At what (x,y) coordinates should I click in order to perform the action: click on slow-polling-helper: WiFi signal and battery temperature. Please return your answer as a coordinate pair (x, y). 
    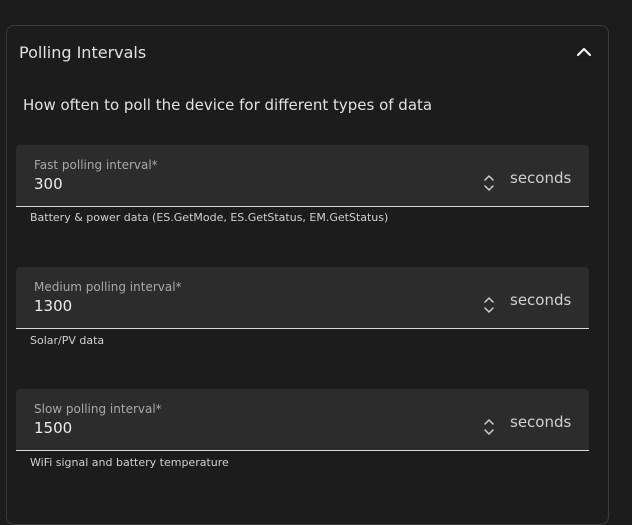
    Looking at the image, I should click on (129, 462).